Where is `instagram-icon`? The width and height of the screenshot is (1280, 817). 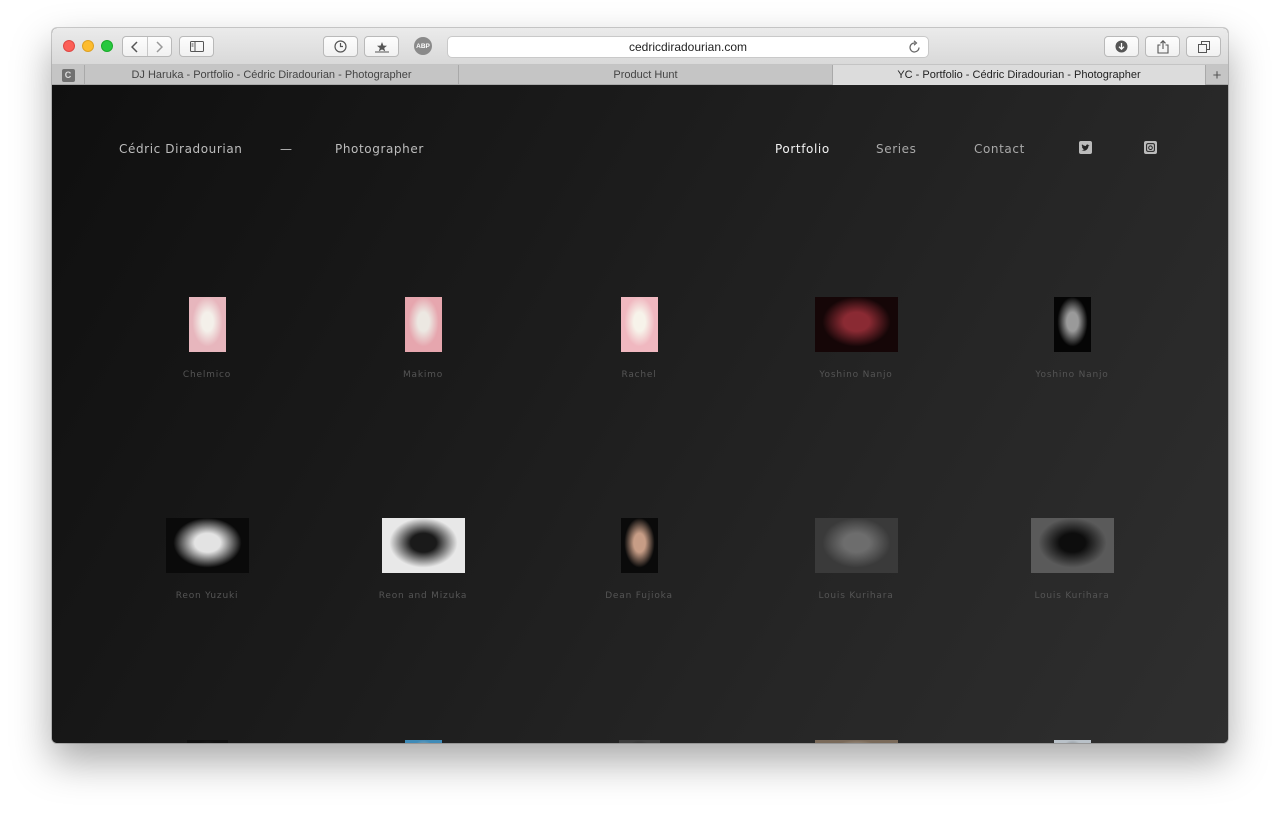 instagram-icon is located at coordinates (1150, 147).